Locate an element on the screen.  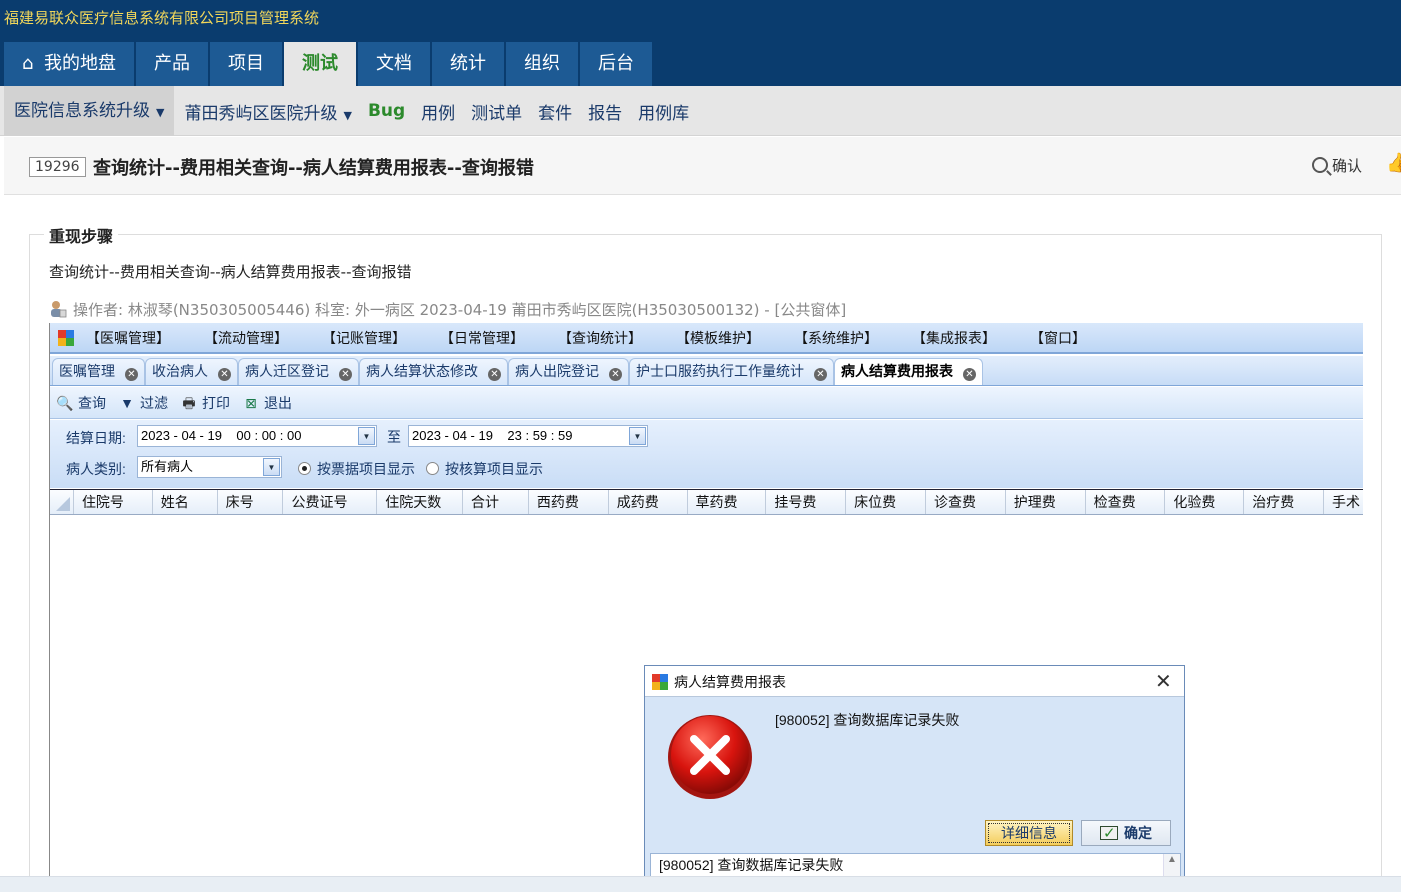
date-to-field: 2023 - 04 - 19 23 : 59 : 59 ▼ is located at coordinates (528, 436).